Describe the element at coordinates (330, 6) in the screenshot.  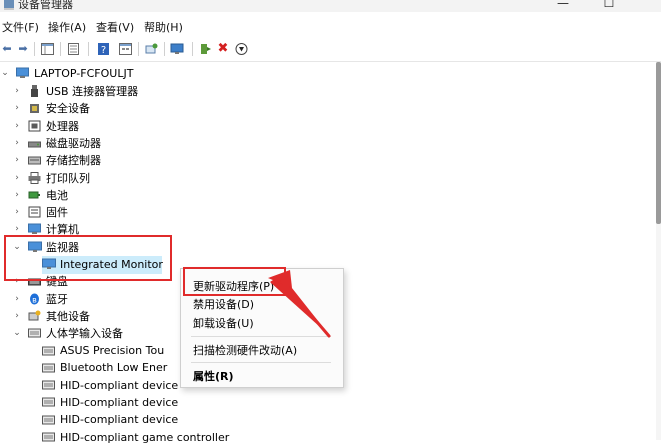
I see `title-bar: 设备管理器 — ☐` at that location.